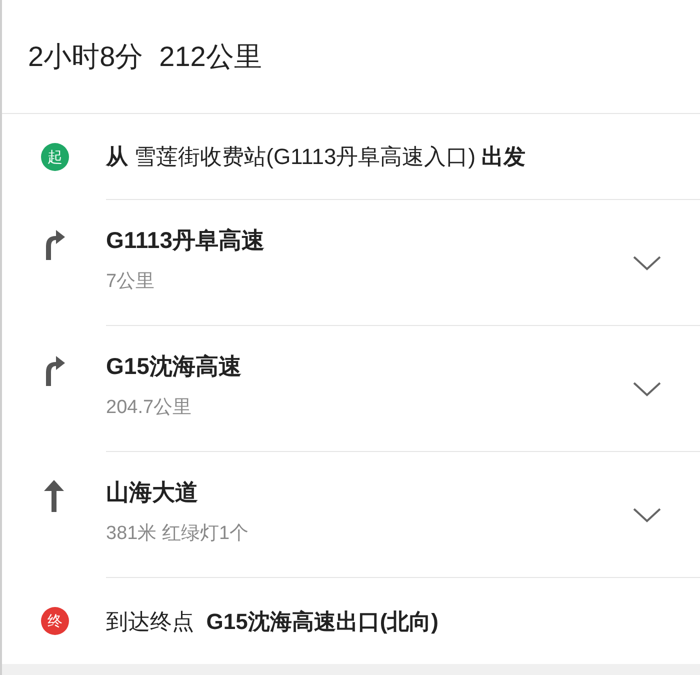 The width and height of the screenshot is (700, 675). What do you see at coordinates (86, 57) in the screenshot?
I see `route-duration: 2小时8分` at bounding box center [86, 57].